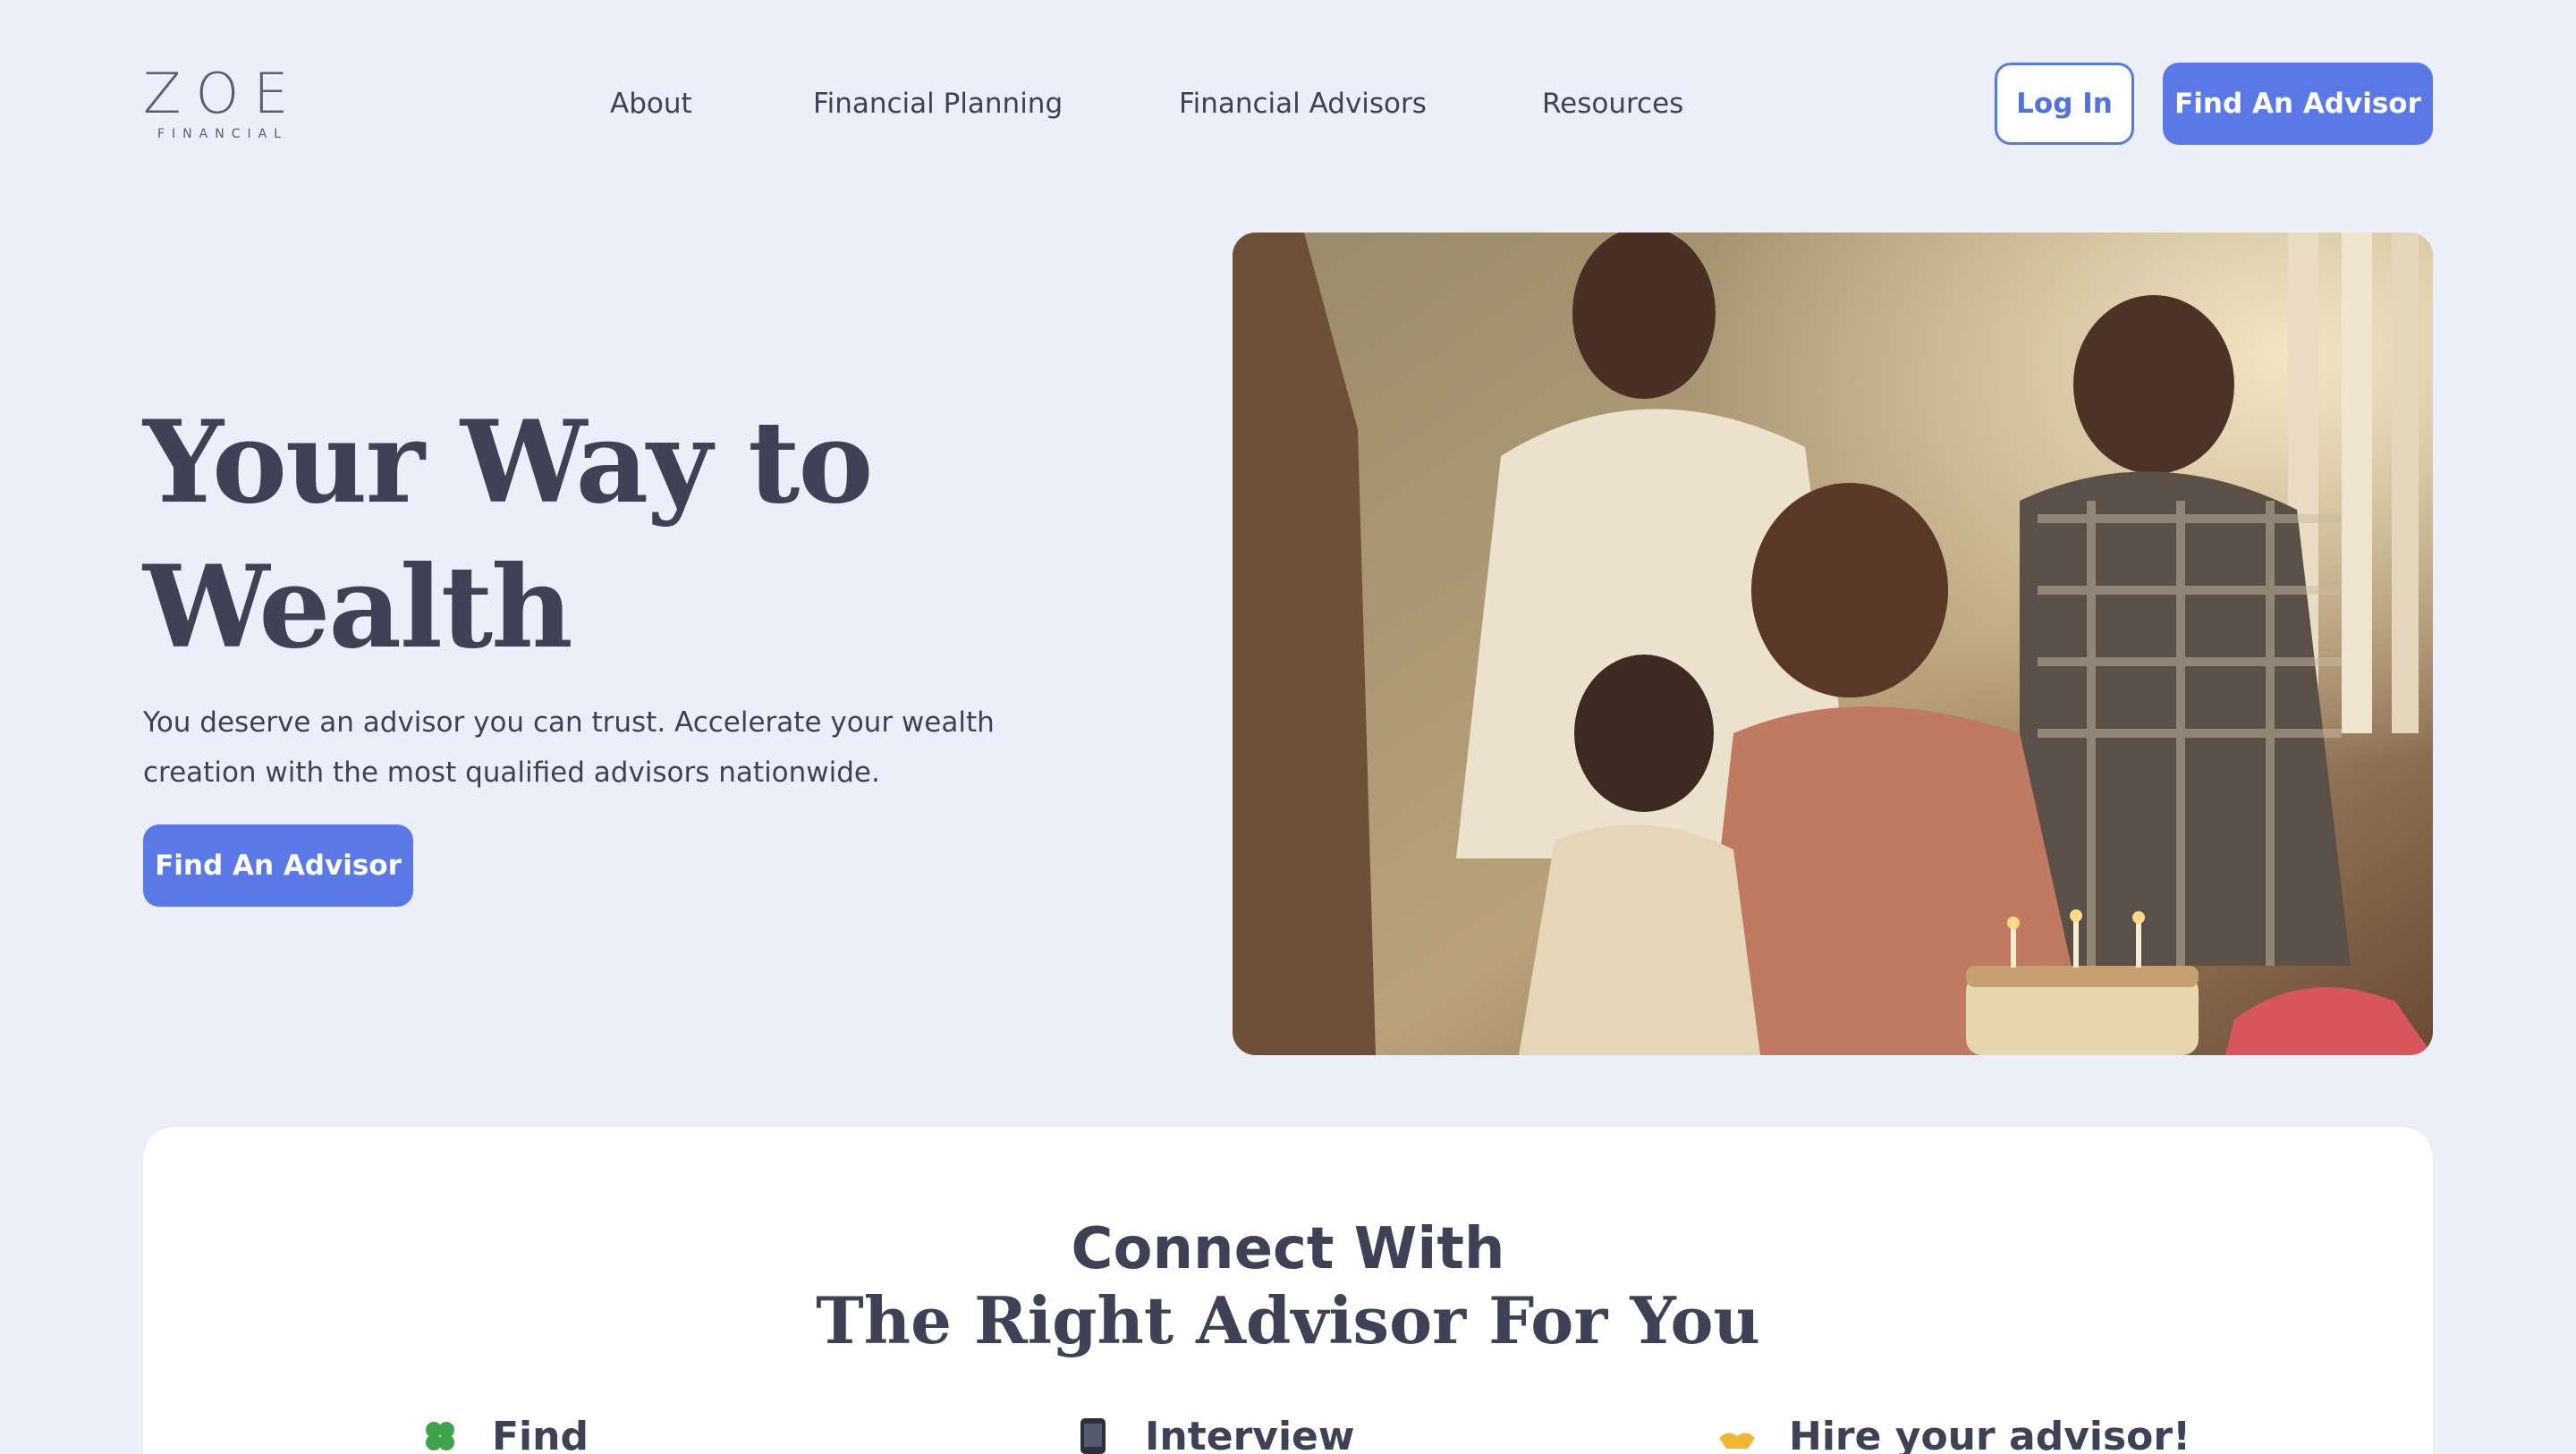 The height and width of the screenshot is (1454, 2576). I want to click on handshake-icon, so click(1737, 1441).